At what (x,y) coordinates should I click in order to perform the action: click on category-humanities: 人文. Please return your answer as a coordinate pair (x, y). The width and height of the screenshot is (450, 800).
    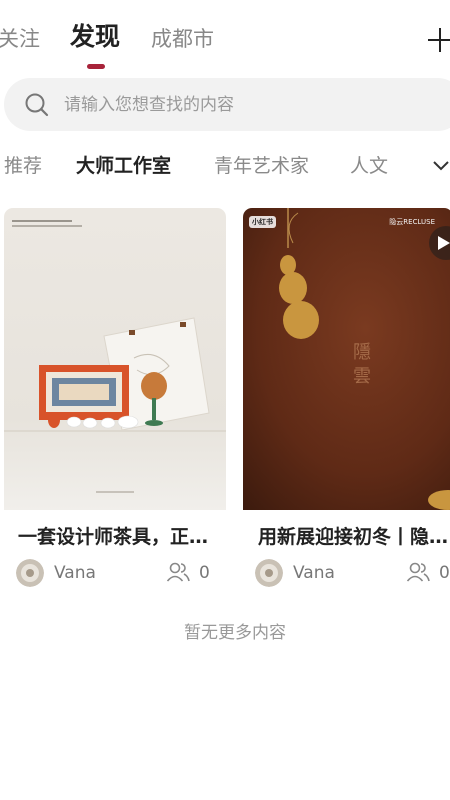
    Looking at the image, I should click on (369, 166).